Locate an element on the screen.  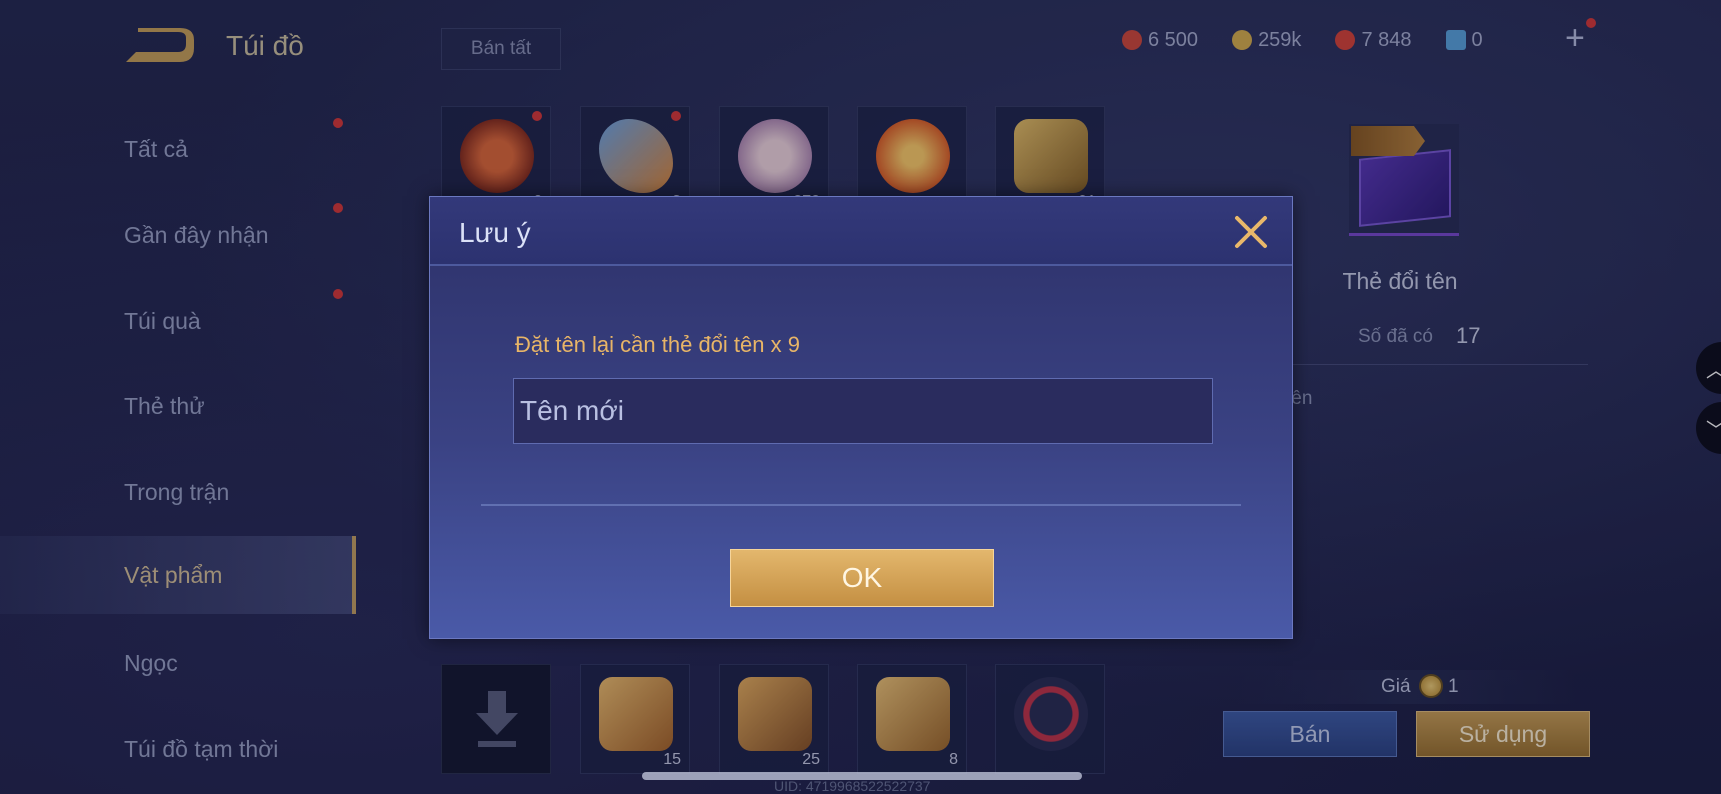
close-button is located at coordinates (1251, 232).